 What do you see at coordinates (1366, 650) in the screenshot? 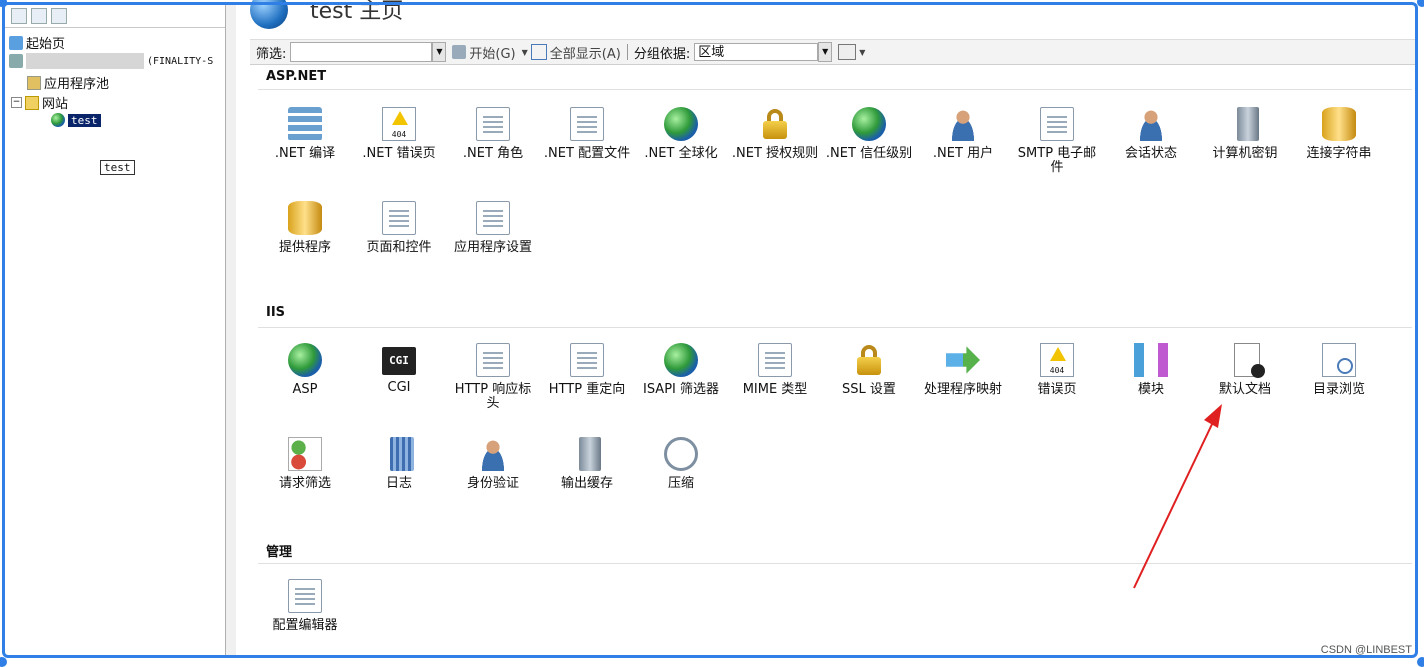
I see `watermark: CSDN @LINBEST` at bounding box center [1366, 650].